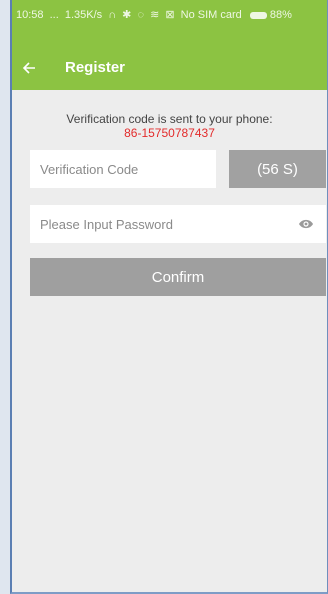 Image resolution: width=328 pixels, height=594 pixels. Describe the element at coordinates (277, 169) in the screenshot. I see `resend-countdown-button: (56 S)` at that location.